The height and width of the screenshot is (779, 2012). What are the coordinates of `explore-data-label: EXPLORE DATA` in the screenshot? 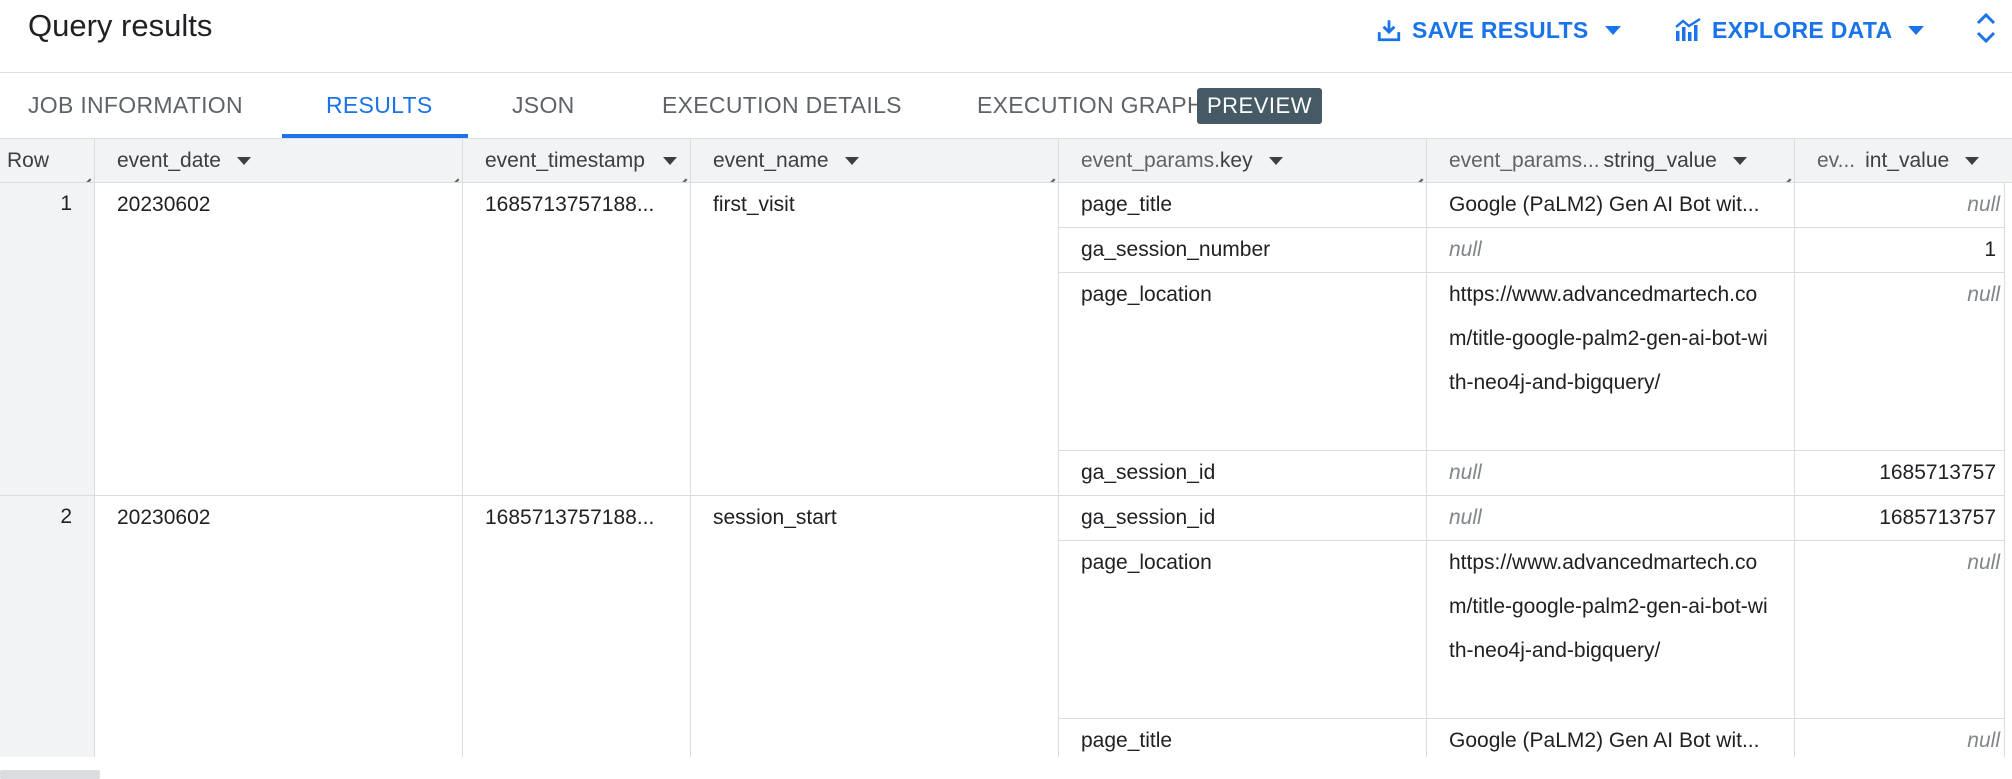 It's located at (1802, 29).